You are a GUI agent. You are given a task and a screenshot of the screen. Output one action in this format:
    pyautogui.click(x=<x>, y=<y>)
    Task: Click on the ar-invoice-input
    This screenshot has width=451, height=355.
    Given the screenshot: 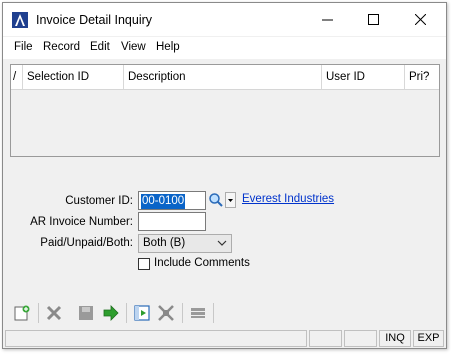 What is the action you would take?
    pyautogui.click(x=172, y=221)
    